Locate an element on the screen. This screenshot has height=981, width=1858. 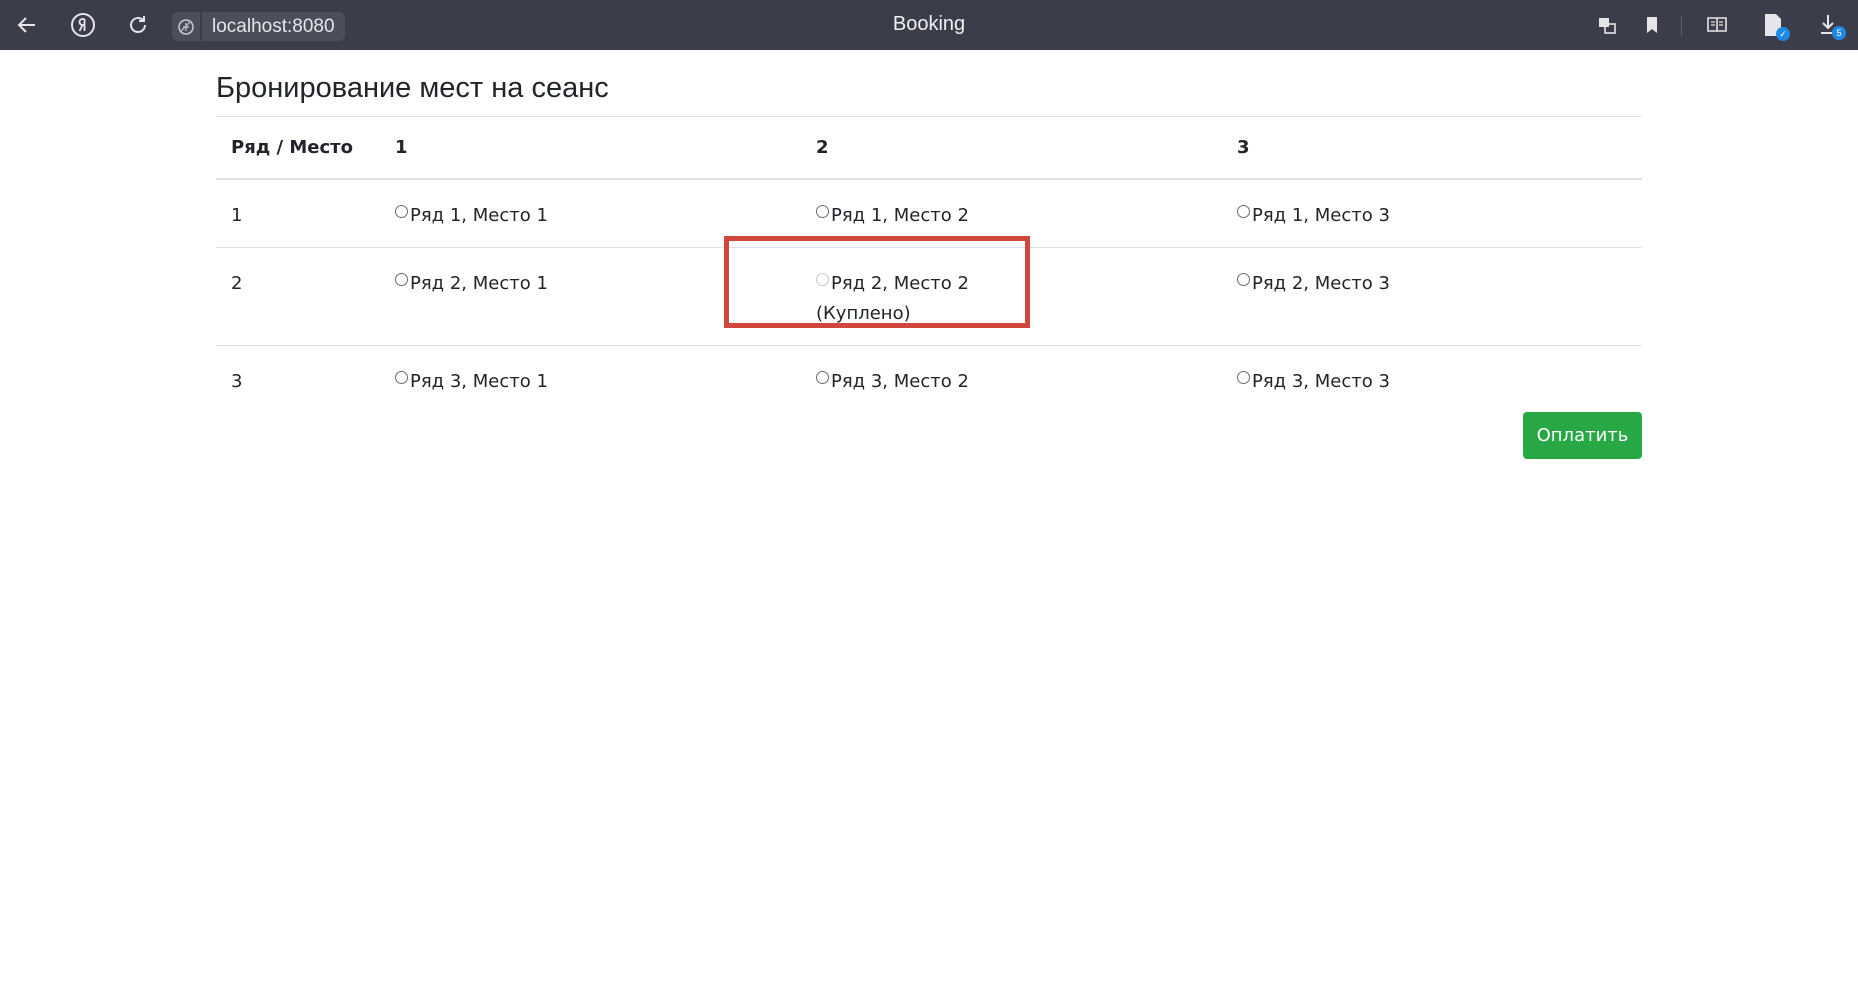
address-bar: localhost:8080 is located at coordinates (258, 26).